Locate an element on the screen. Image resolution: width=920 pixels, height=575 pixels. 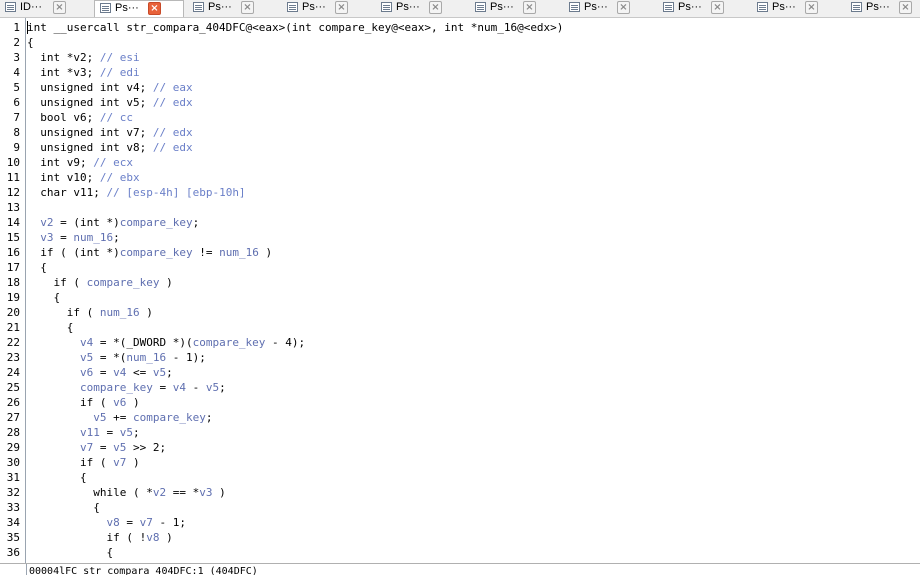
code-line: 22 v4 = *(_DWORD *)(compare_key - 4); is located at coordinates (460, 342).